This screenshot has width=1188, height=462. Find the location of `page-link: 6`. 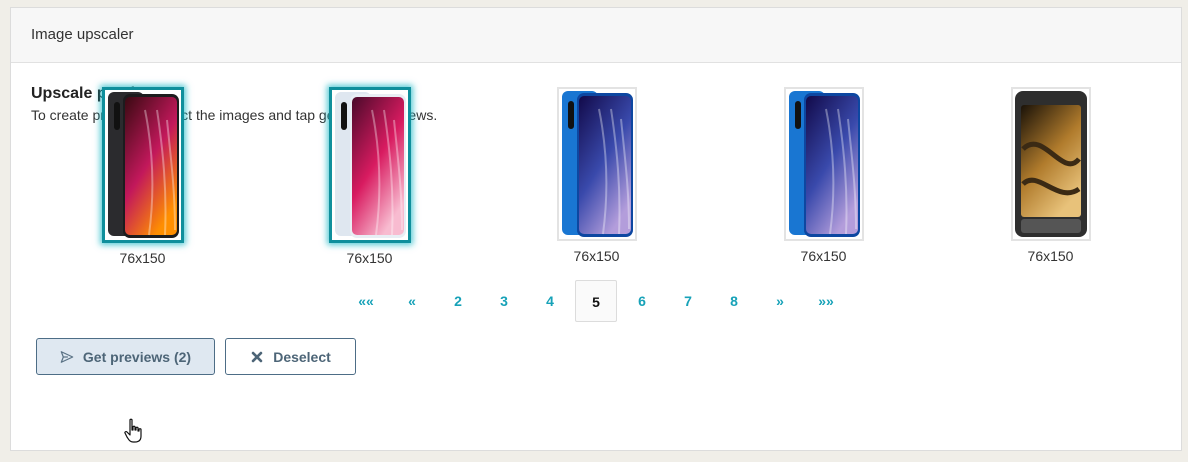

page-link: 6 is located at coordinates (642, 301).